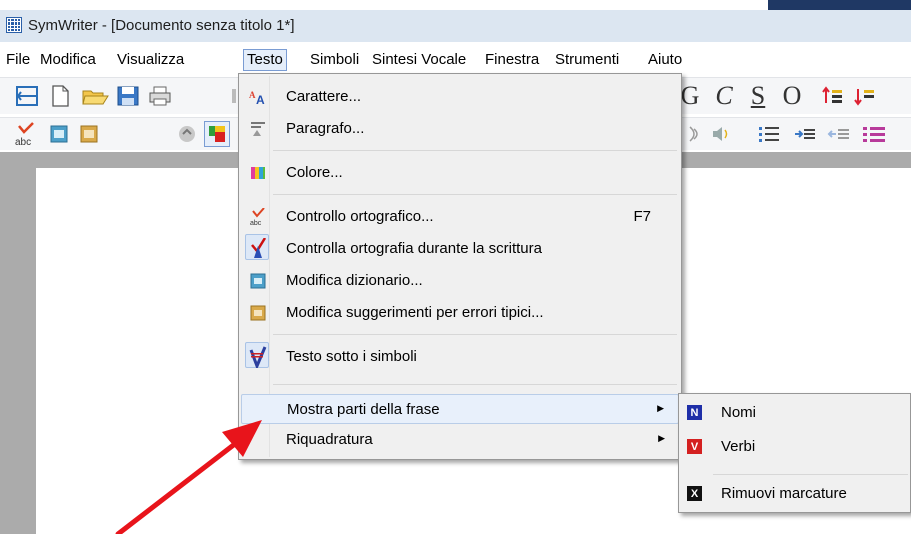  I want to click on annotation-arrow, so click(188, 477).